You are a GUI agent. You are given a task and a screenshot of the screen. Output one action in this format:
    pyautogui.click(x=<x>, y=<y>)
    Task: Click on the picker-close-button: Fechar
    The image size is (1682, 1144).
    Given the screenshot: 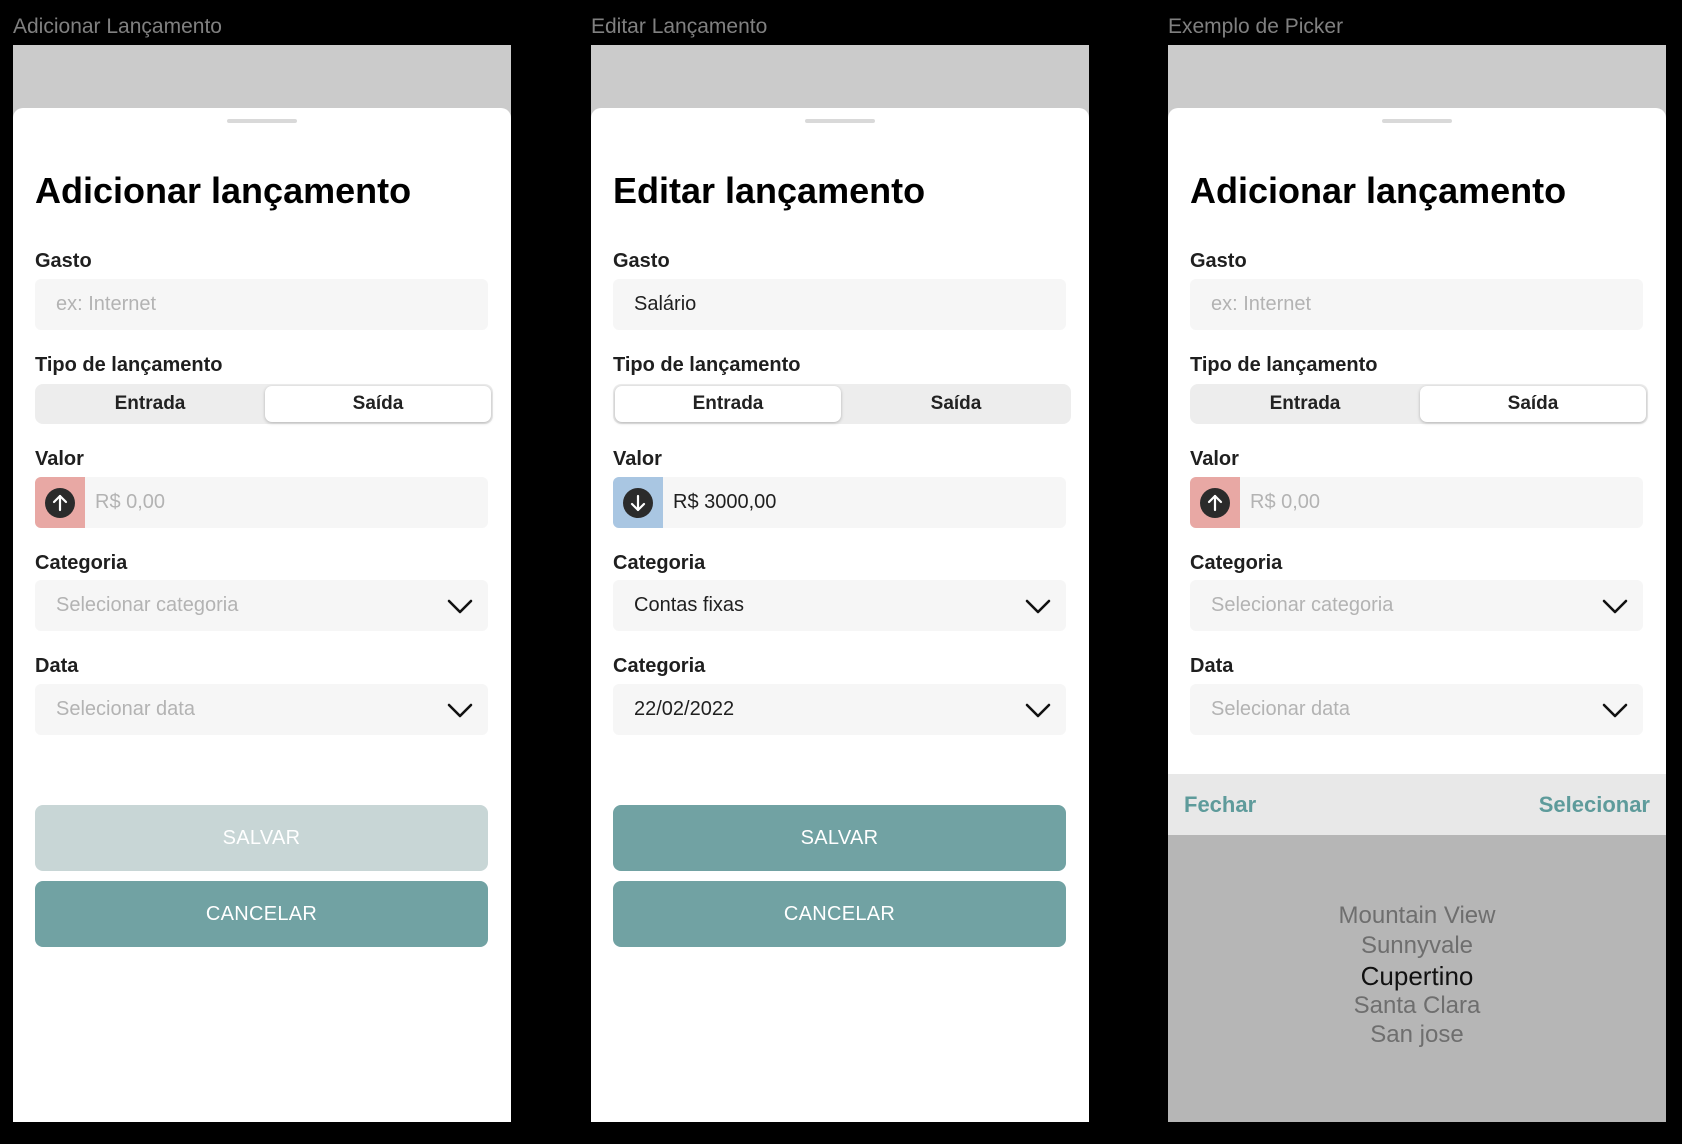 What is the action you would take?
    pyautogui.click(x=1220, y=804)
    